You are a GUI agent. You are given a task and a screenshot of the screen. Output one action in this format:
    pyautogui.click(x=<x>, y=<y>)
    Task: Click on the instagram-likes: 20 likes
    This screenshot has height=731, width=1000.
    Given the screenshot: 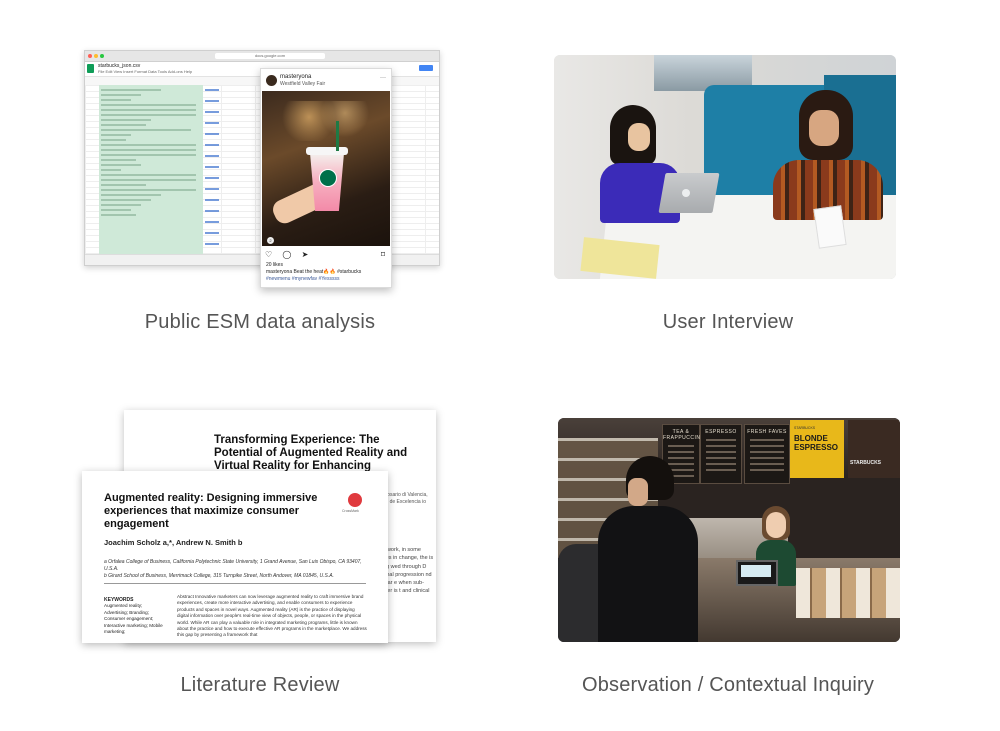 What is the action you would take?
    pyautogui.click(x=274, y=265)
    